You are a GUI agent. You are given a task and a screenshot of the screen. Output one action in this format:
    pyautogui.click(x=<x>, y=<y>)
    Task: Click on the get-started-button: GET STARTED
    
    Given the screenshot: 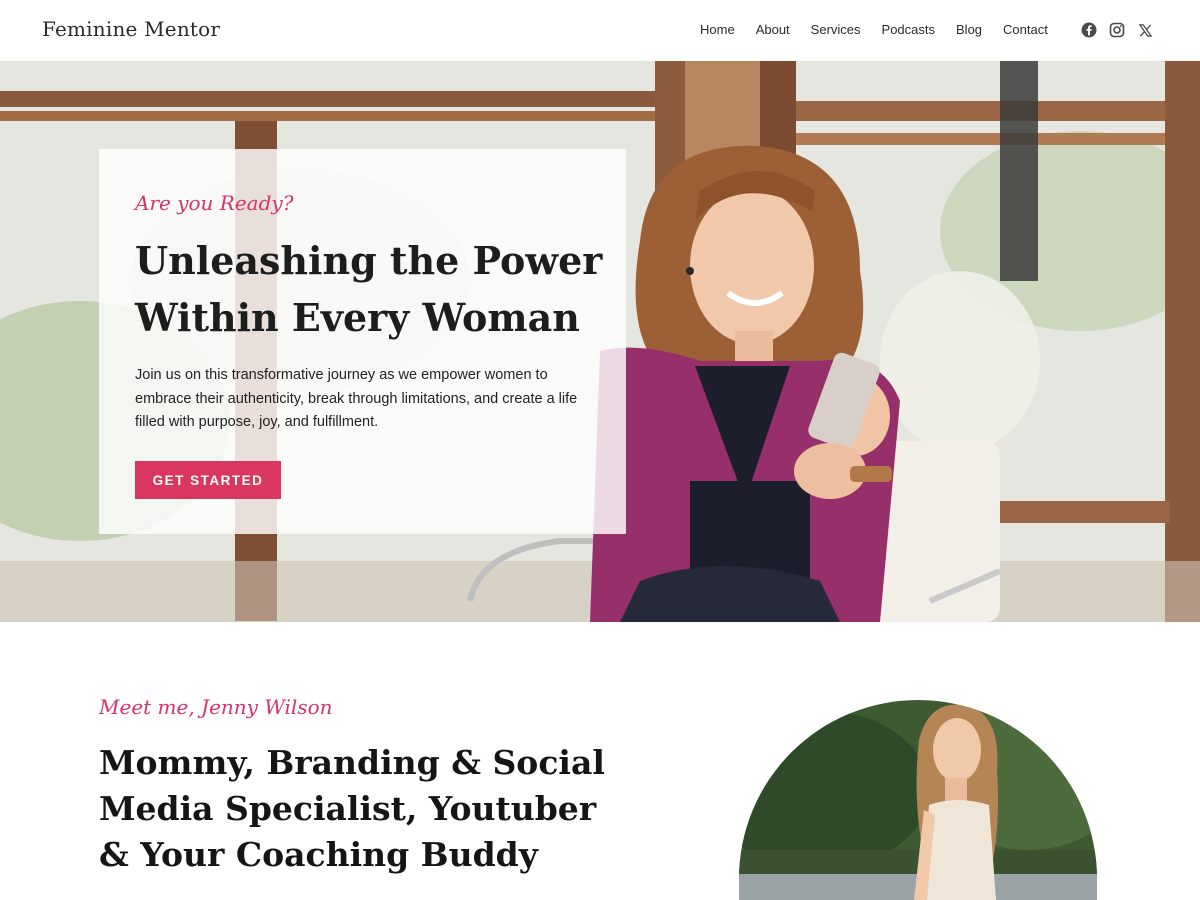 What is the action you would take?
    pyautogui.click(x=208, y=480)
    